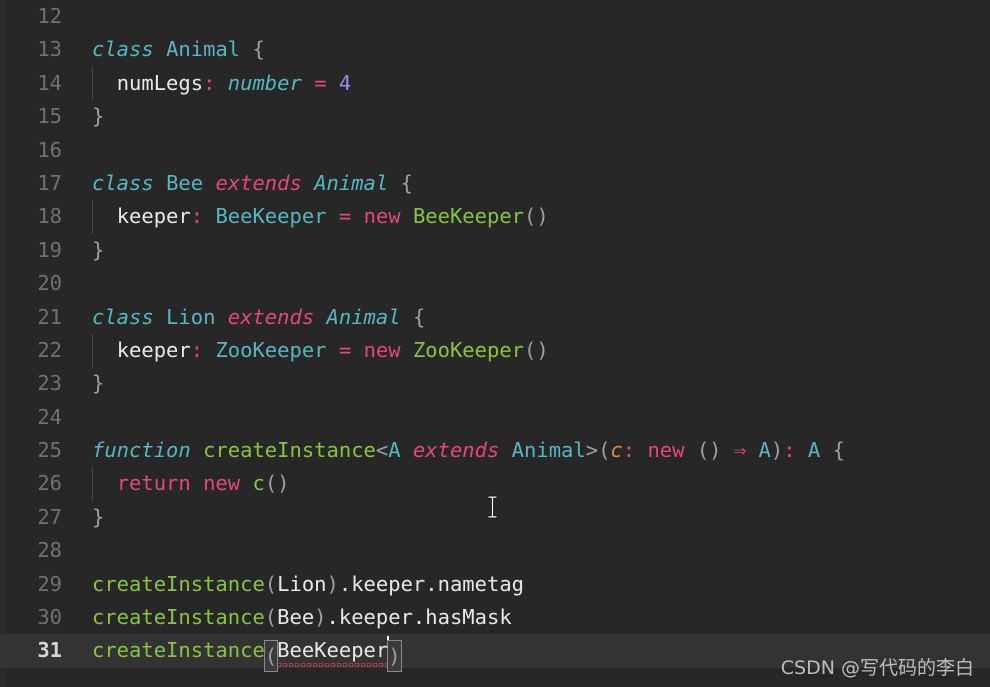  Describe the element at coordinates (495, 283) in the screenshot. I see `code-line: 20` at that location.